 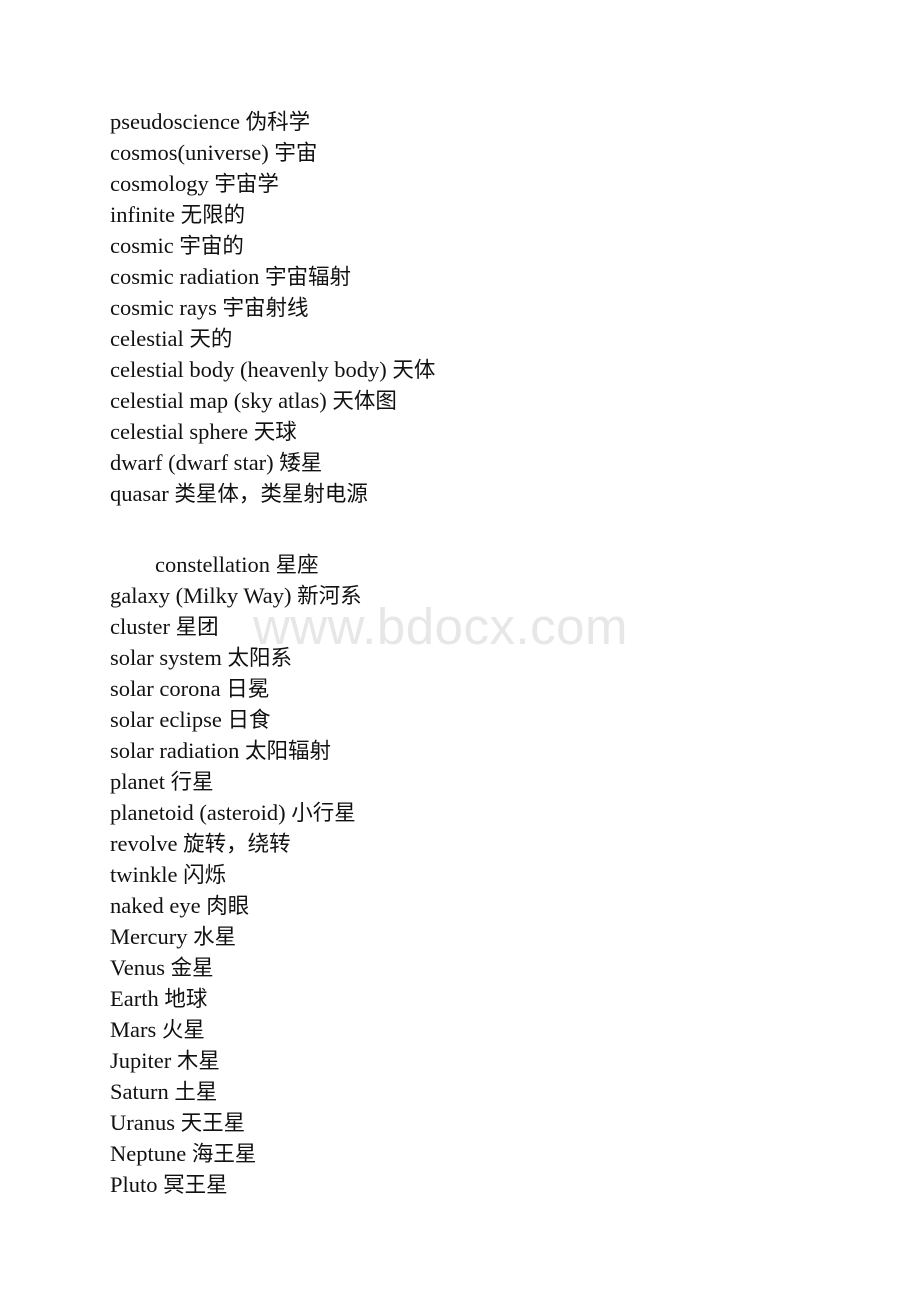 What do you see at coordinates (224, 1154) in the screenshot?
I see `entry-term-chinese: 海王星` at bounding box center [224, 1154].